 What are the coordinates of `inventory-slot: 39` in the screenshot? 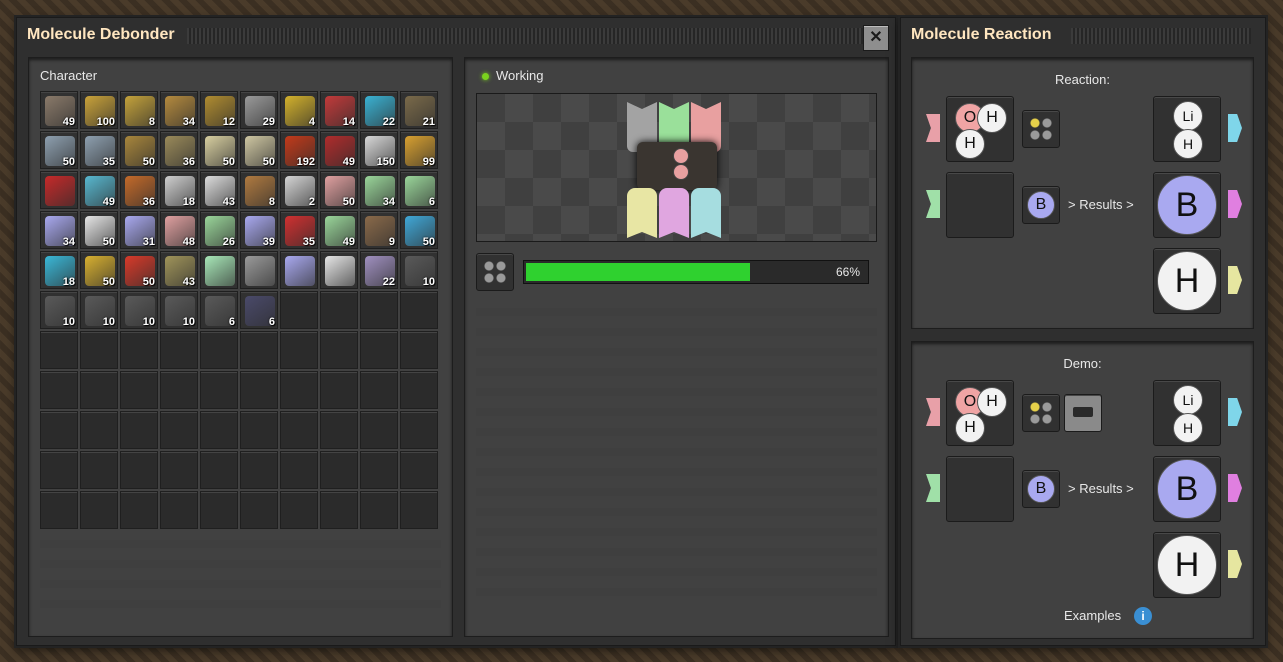 It's located at (259, 230).